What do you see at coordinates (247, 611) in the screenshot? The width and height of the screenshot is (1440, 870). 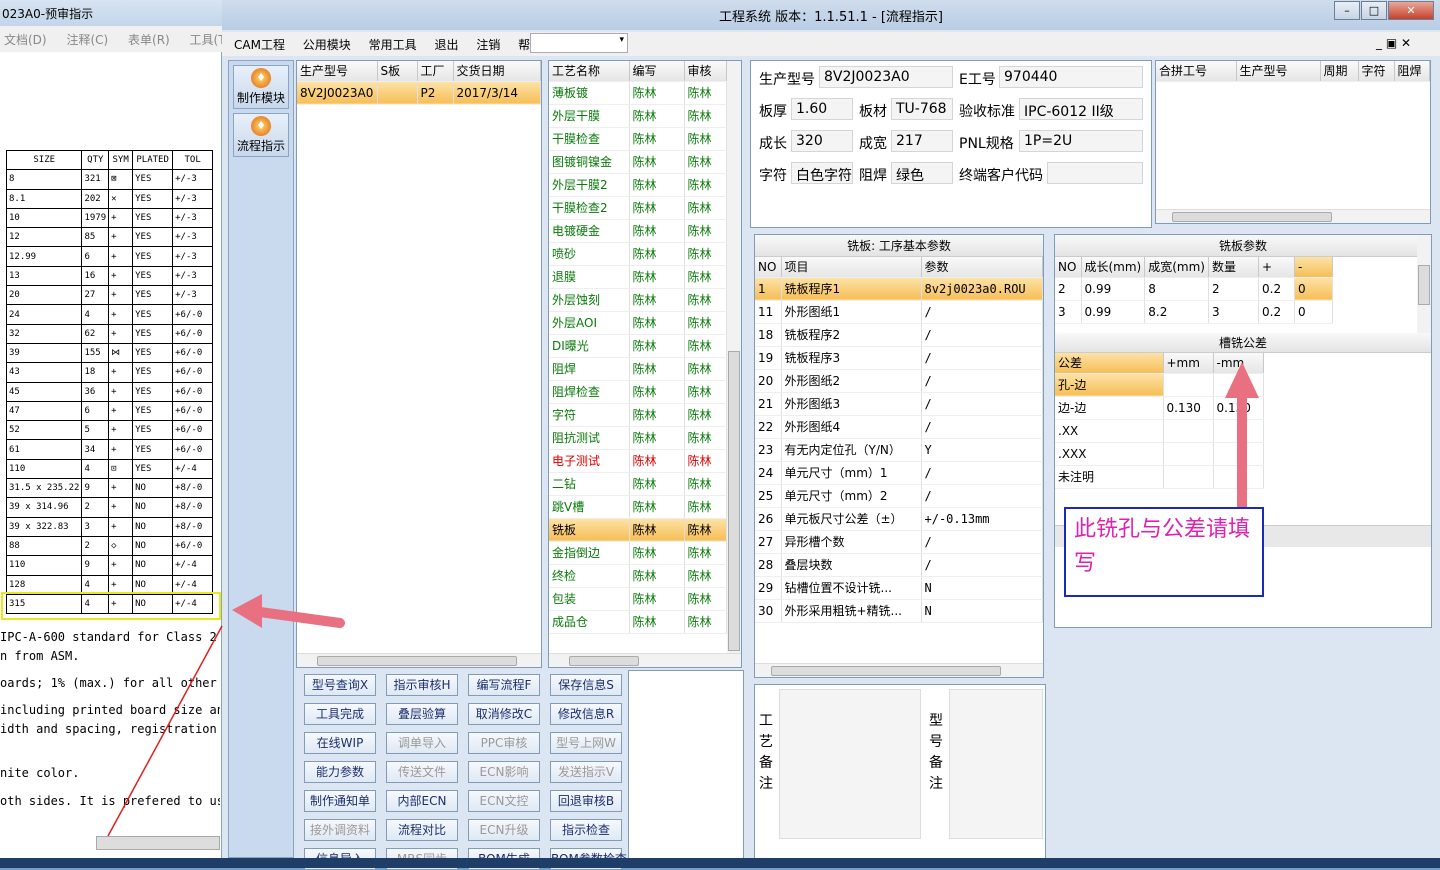 I see `left-arrow-head` at bounding box center [247, 611].